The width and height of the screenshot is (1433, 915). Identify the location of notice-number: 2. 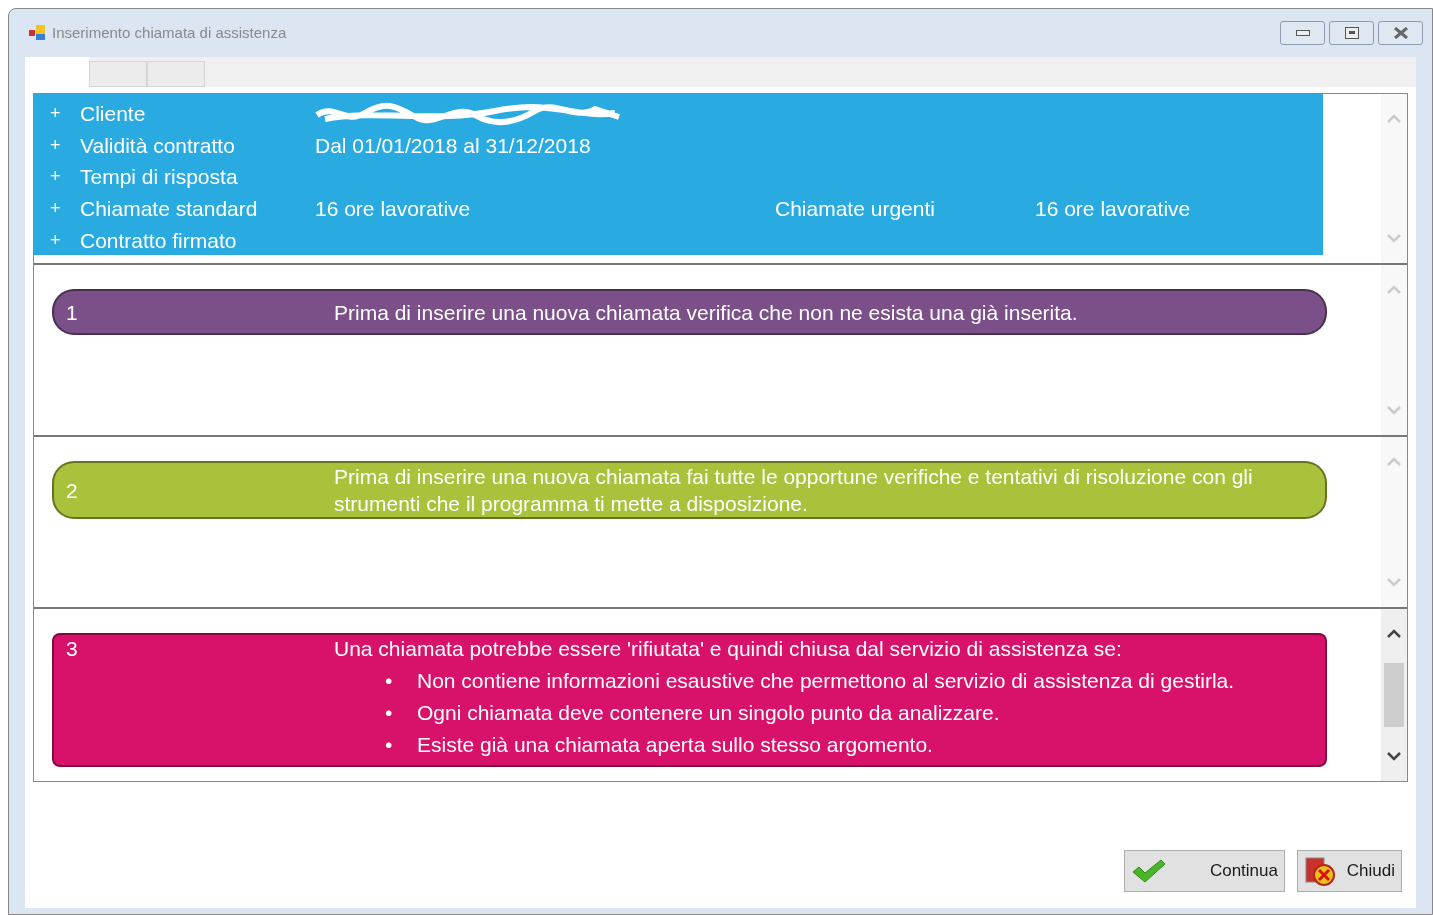
(72, 490).